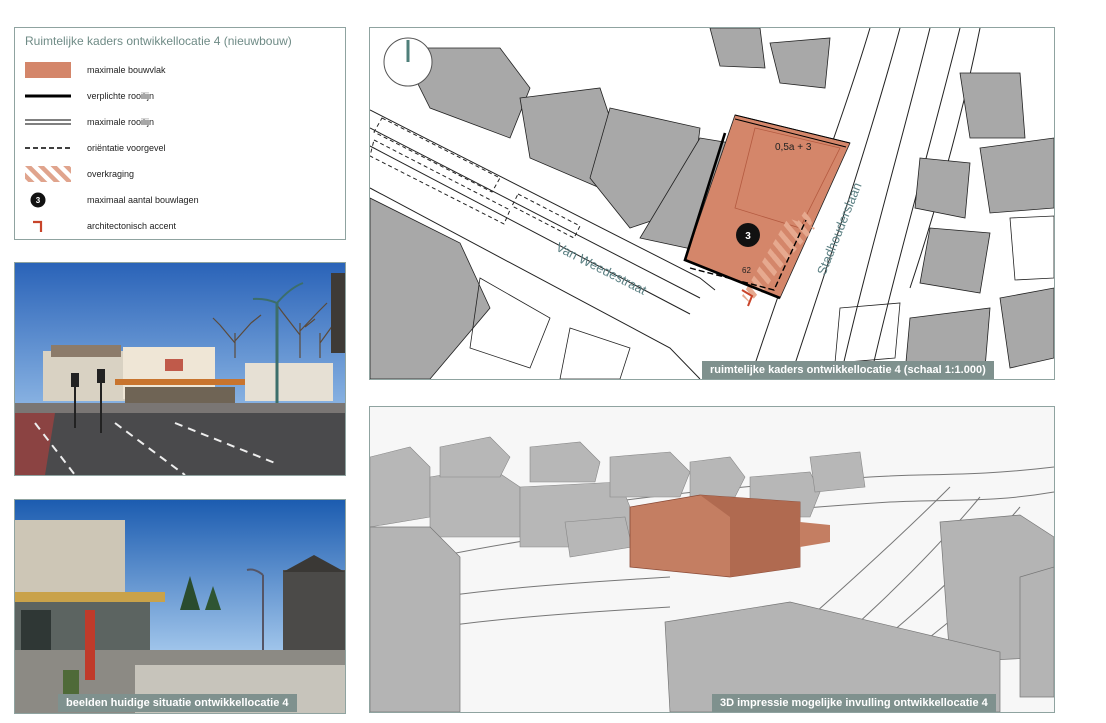  Describe the element at coordinates (121, 122) in the screenshot. I see `legend-label: maximale rooilijn` at that location.